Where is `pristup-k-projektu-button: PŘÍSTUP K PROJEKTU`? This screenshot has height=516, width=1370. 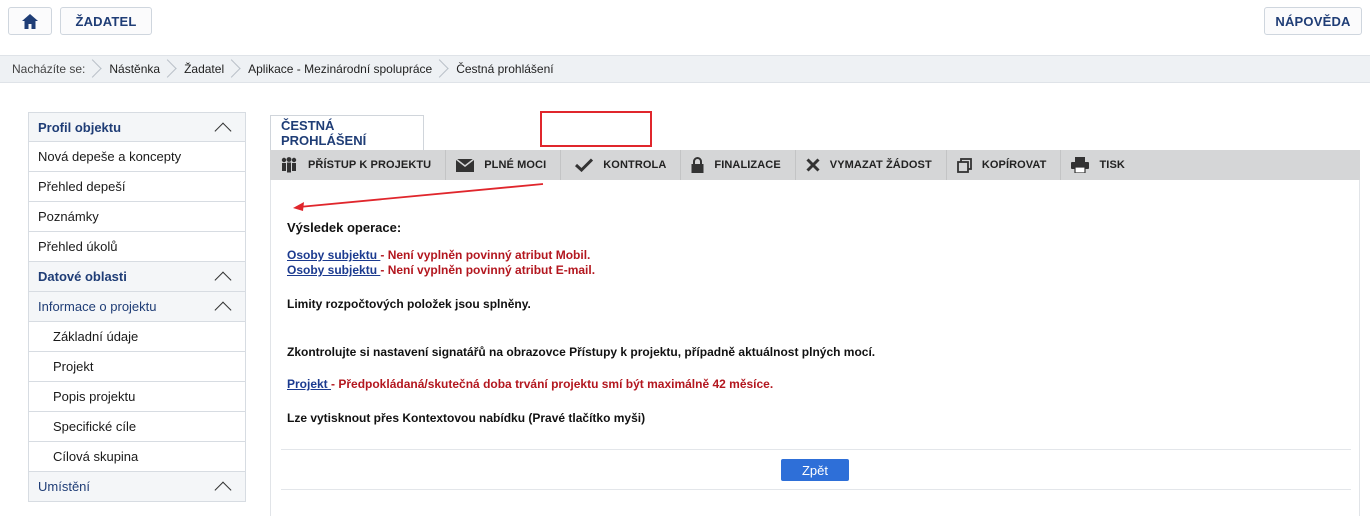 pristup-k-projektu-button: PŘÍSTUP K PROJEKTU is located at coordinates (358, 165).